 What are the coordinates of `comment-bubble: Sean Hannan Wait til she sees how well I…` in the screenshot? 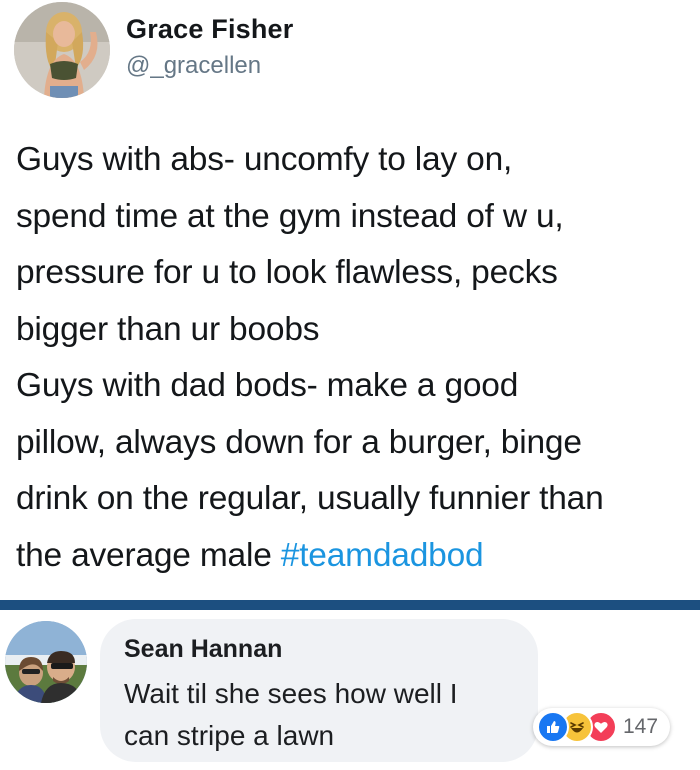 It's located at (319, 690).